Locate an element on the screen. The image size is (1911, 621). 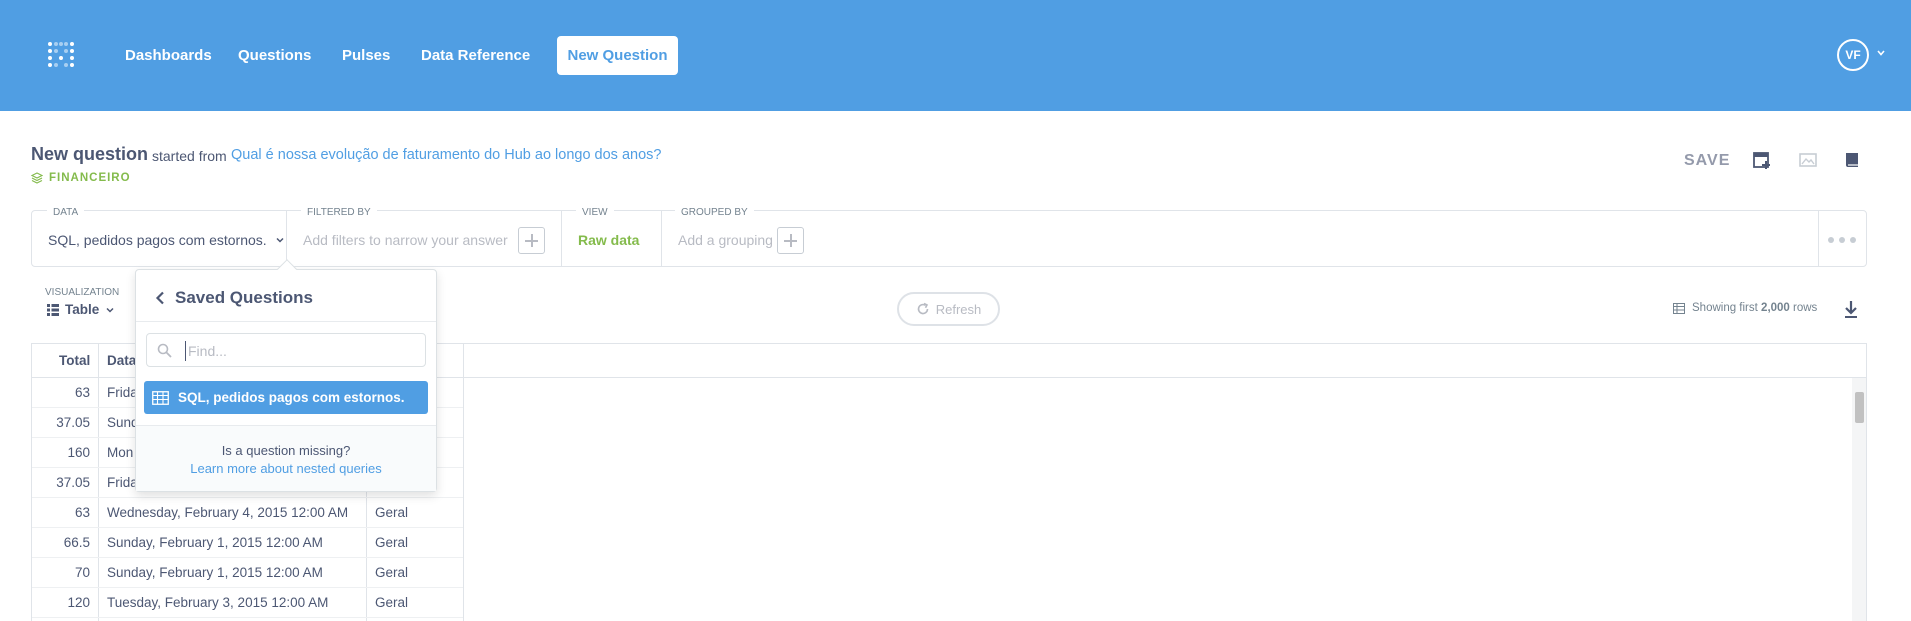
column-divider is located at coordinates (463, 482).